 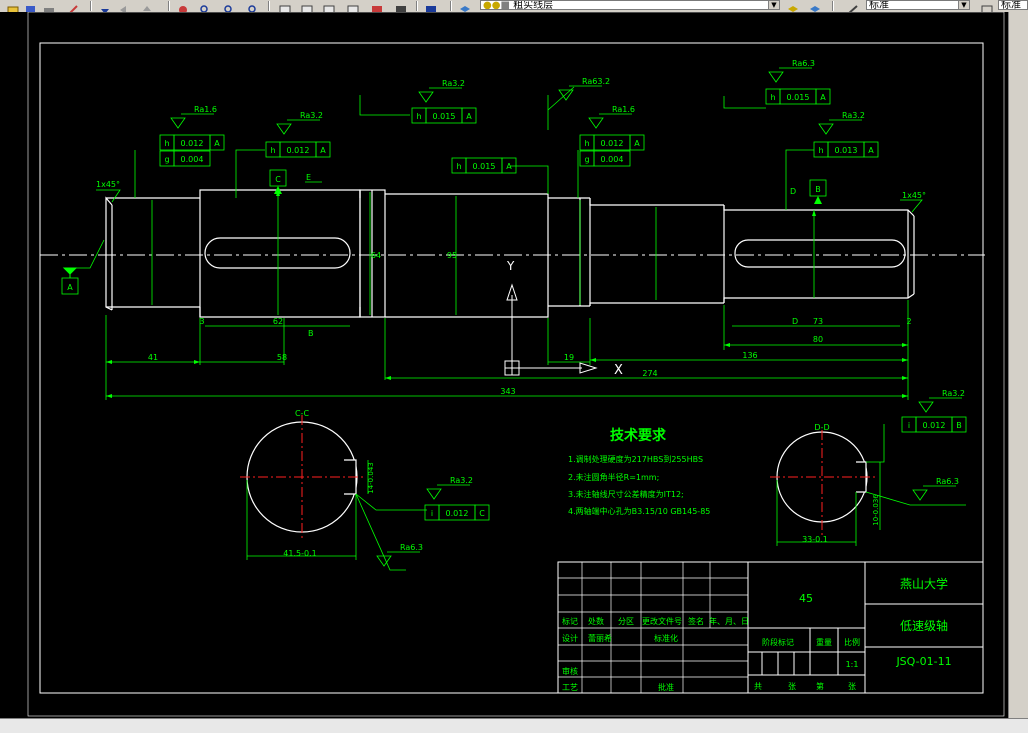 What do you see at coordinates (73, 6) in the screenshot?
I see `brush-icon` at bounding box center [73, 6].